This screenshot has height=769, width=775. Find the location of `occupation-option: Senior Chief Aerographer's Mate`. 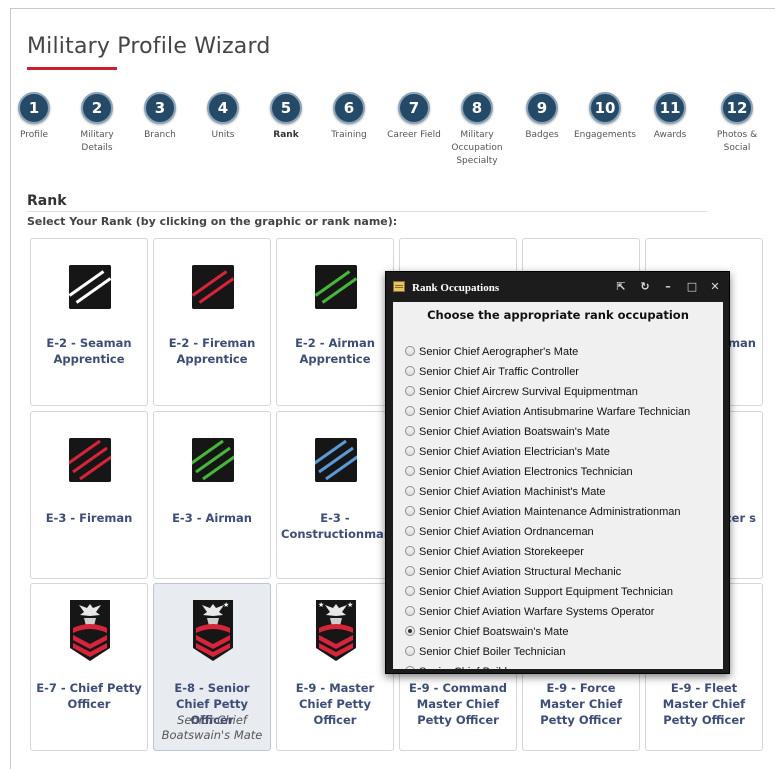

occupation-option: Senior Chief Aerographer's Mate is located at coordinates (491, 352).